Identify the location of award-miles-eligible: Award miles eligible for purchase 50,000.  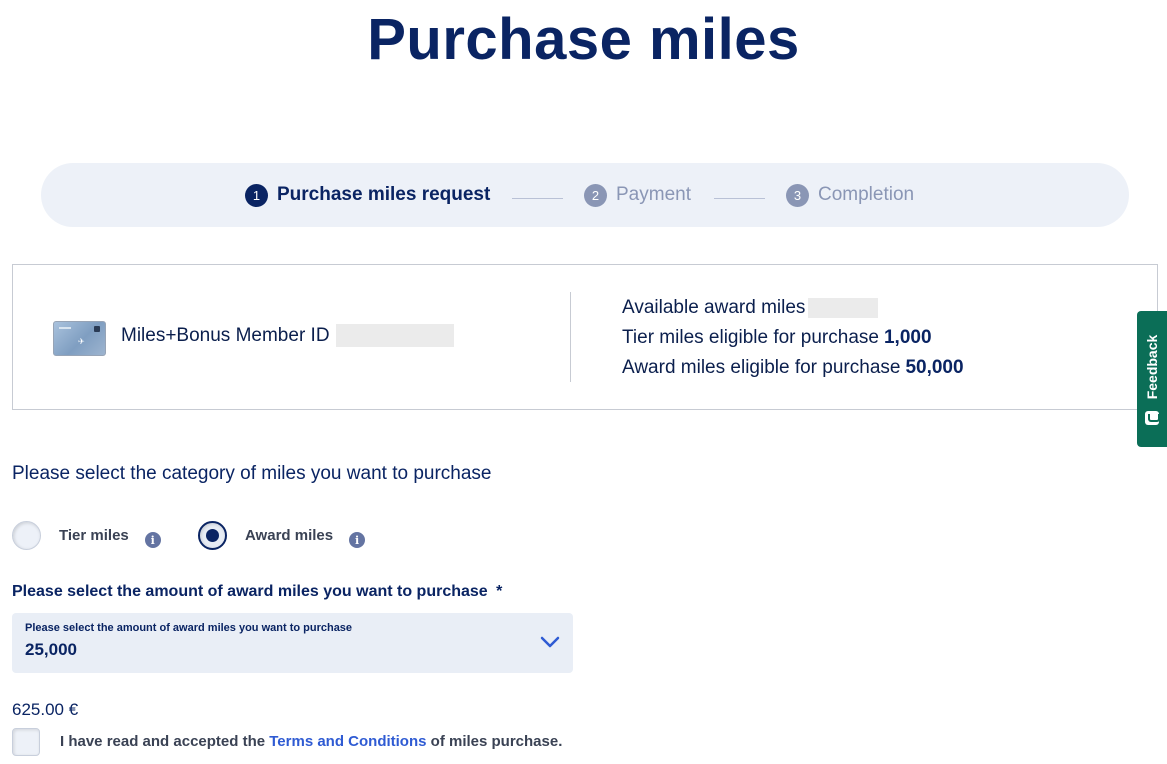
(793, 368).